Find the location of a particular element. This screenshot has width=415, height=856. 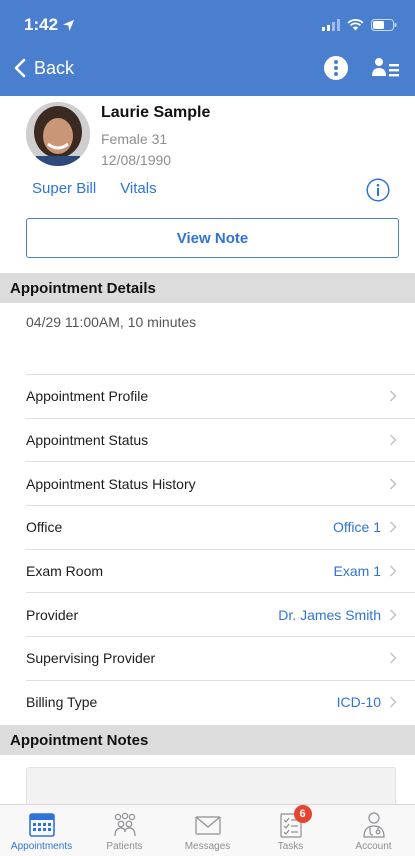

doctor-icon is located at coordinates (373, 825).